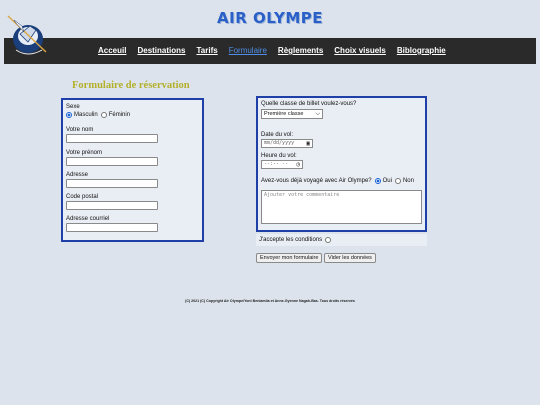 This screenshot has height=405, width=540. What do you see at coordinates (341, 240) in the screenshot?
I see `consent-row: J'accepte les conditions` at bounding box center [341, 240].